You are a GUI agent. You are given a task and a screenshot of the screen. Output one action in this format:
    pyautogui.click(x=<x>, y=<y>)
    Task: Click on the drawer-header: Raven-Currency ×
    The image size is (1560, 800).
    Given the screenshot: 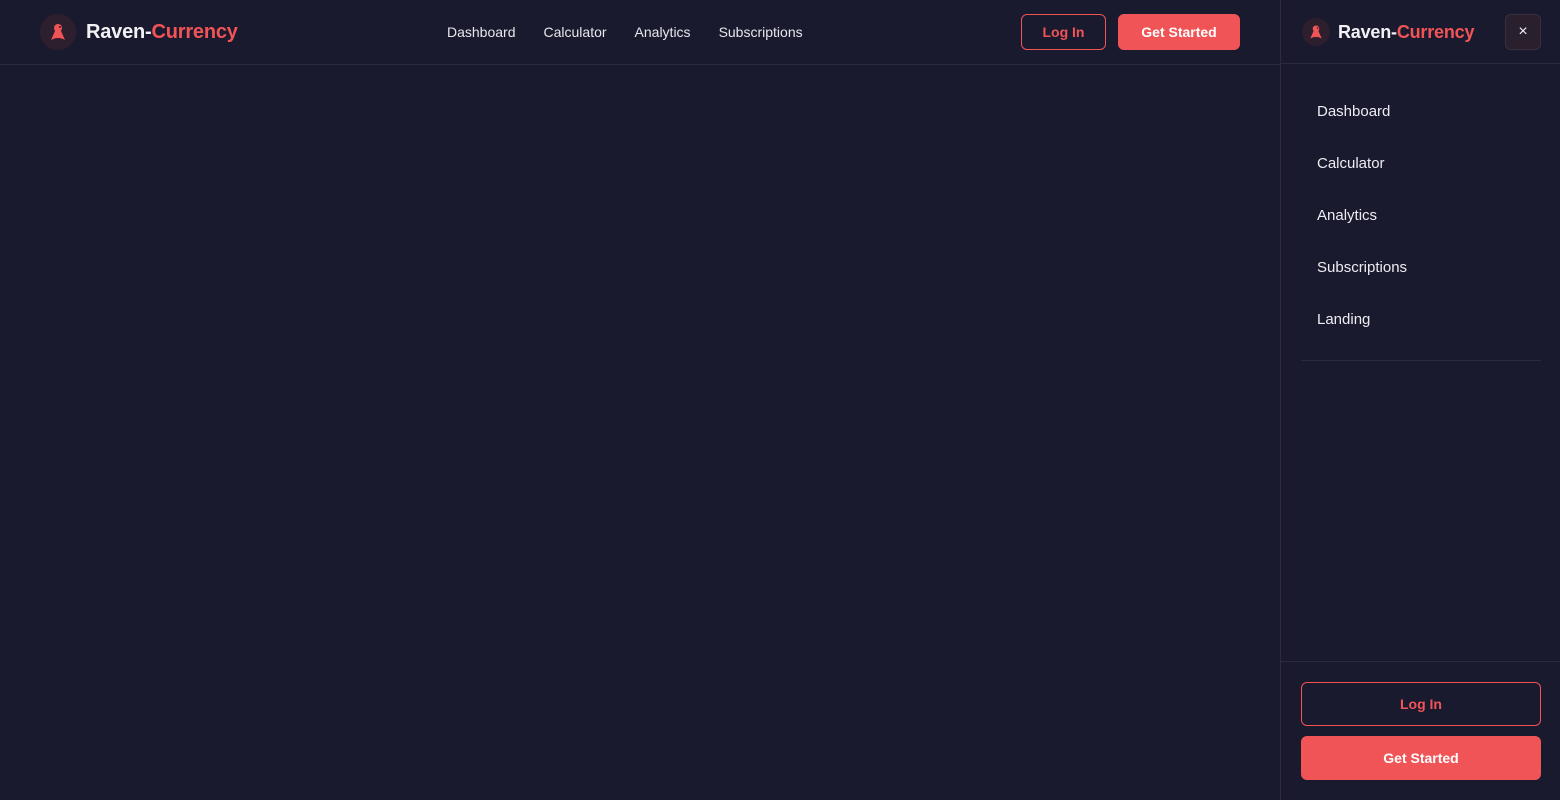 What is the action you would take?
    pyautogui.click(x=1420, y=32)
    